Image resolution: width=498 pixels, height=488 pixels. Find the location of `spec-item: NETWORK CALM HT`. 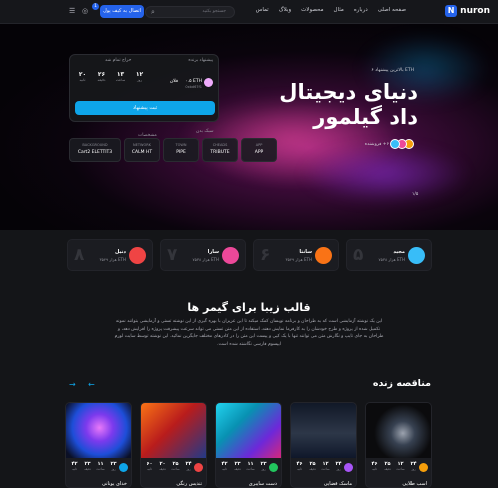

spec-item: NETWORK CALM HT is located at coordinates (142, 150).